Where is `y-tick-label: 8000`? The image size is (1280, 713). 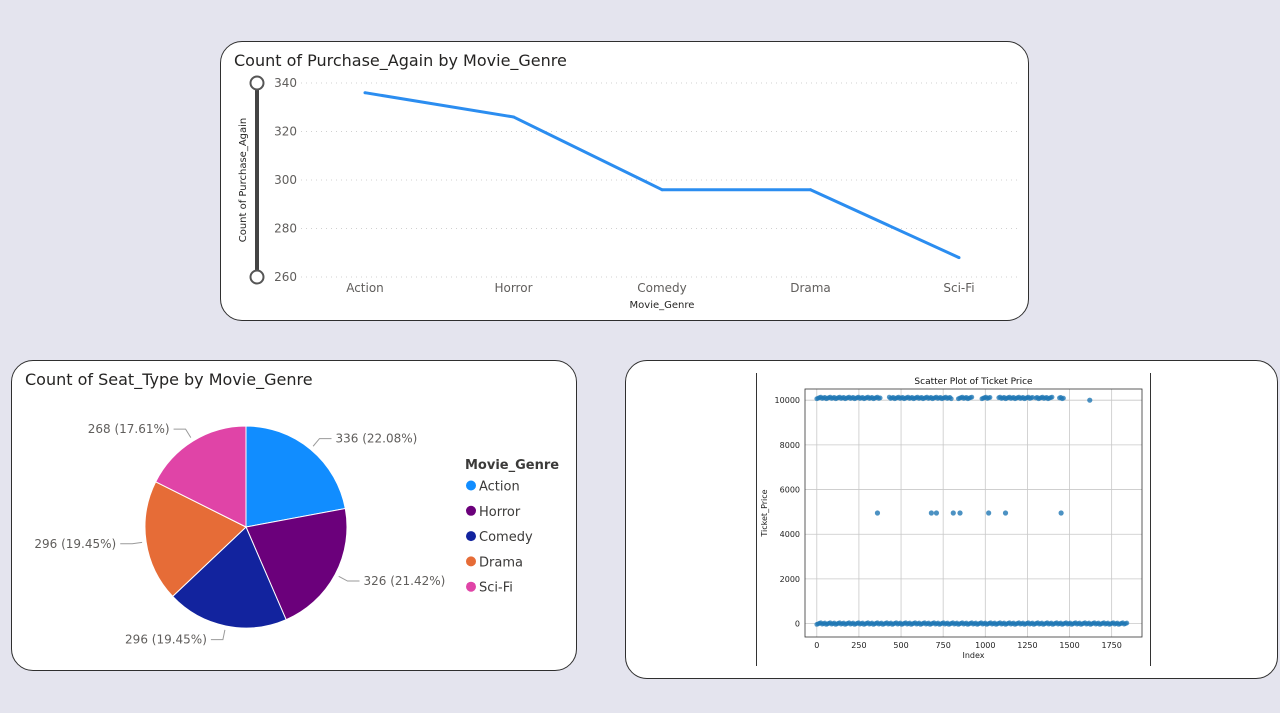
y-tick-label: 8000 is located at coordinates (790, 445).